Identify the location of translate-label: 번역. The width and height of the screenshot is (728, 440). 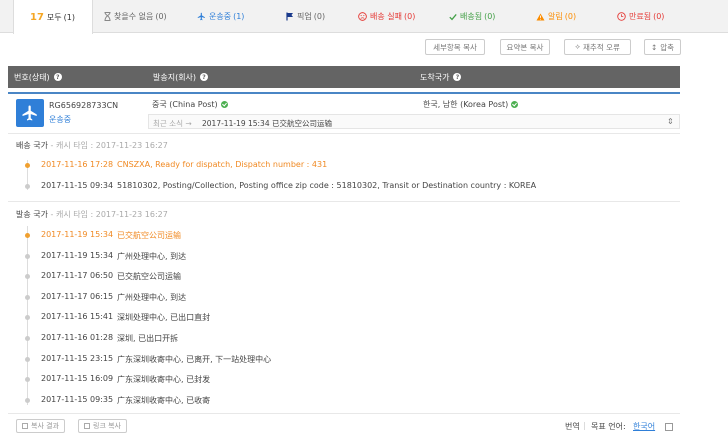
(572, 426).